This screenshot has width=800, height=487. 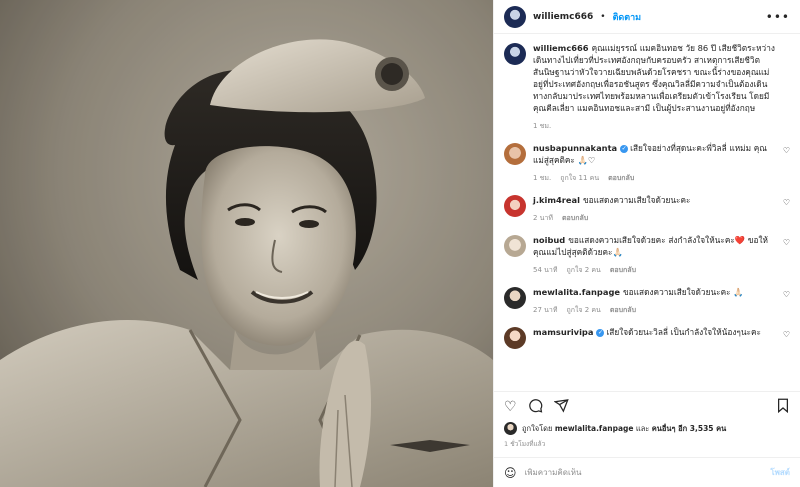 What do you see at coordinates (549, 240) in the screenshot?
I see `comment-username: noibud` at bounding box center [549, 240].